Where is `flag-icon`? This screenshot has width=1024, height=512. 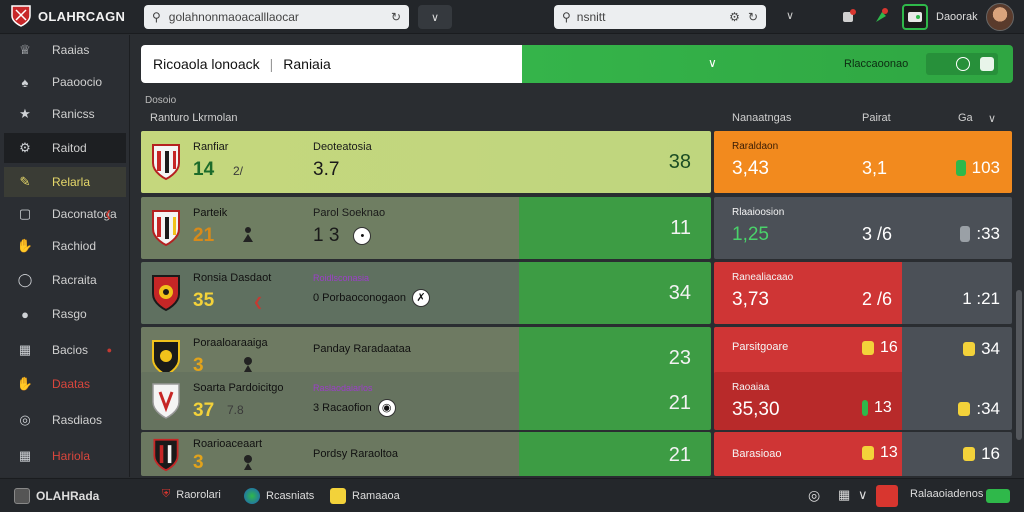 flag-icon is located at coordinates (881, 16).